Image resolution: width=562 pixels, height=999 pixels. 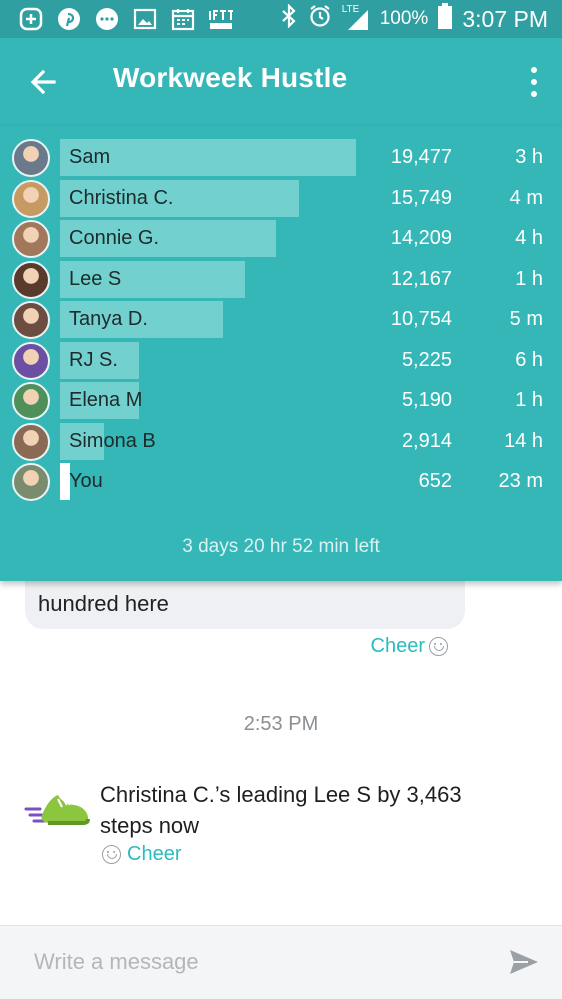 What do you see at coordinates (445, 19) in the screenshot?
I see `battery-icon` at bounding box center [445, 19].